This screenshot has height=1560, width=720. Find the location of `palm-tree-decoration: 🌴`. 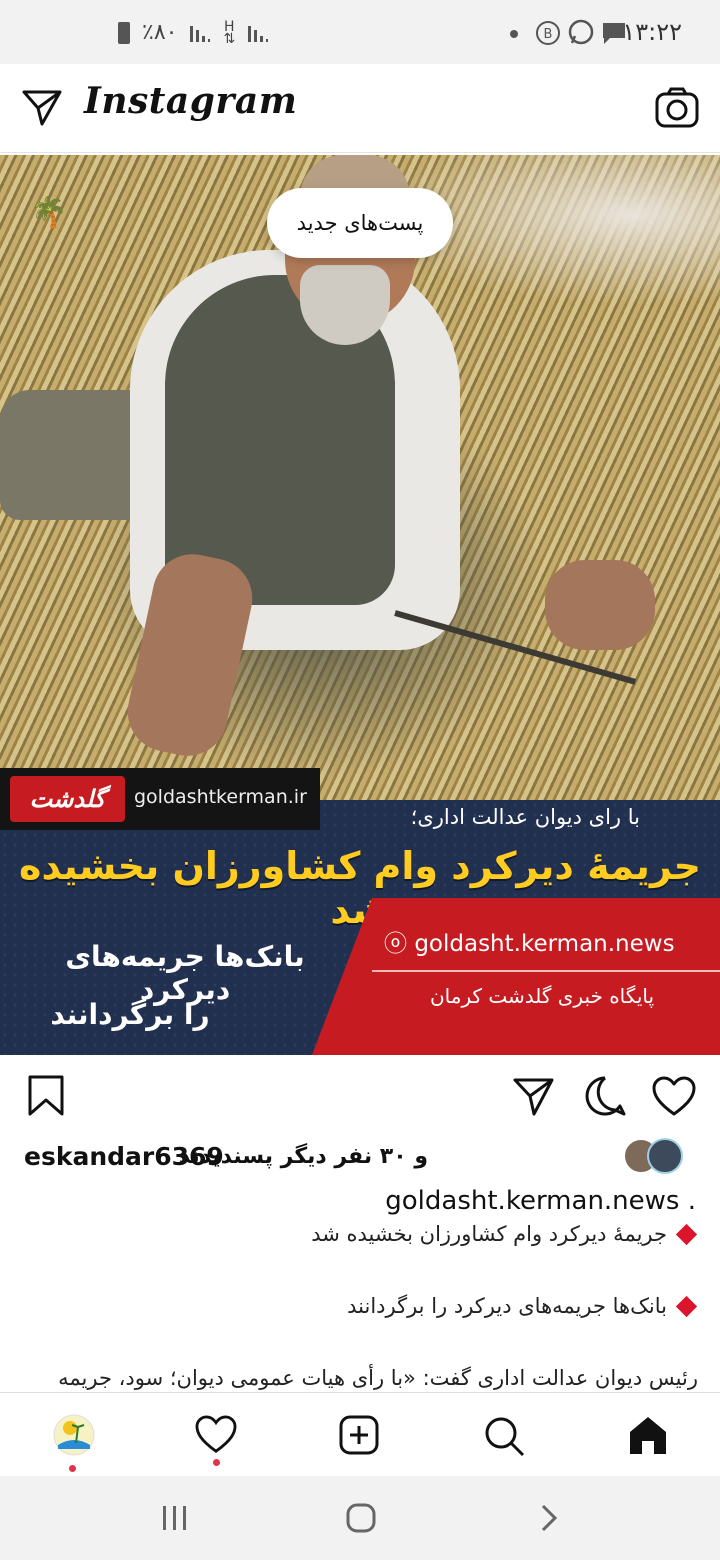

palm-tree-decoration: 🌴 is located at coordinates (49, 212).